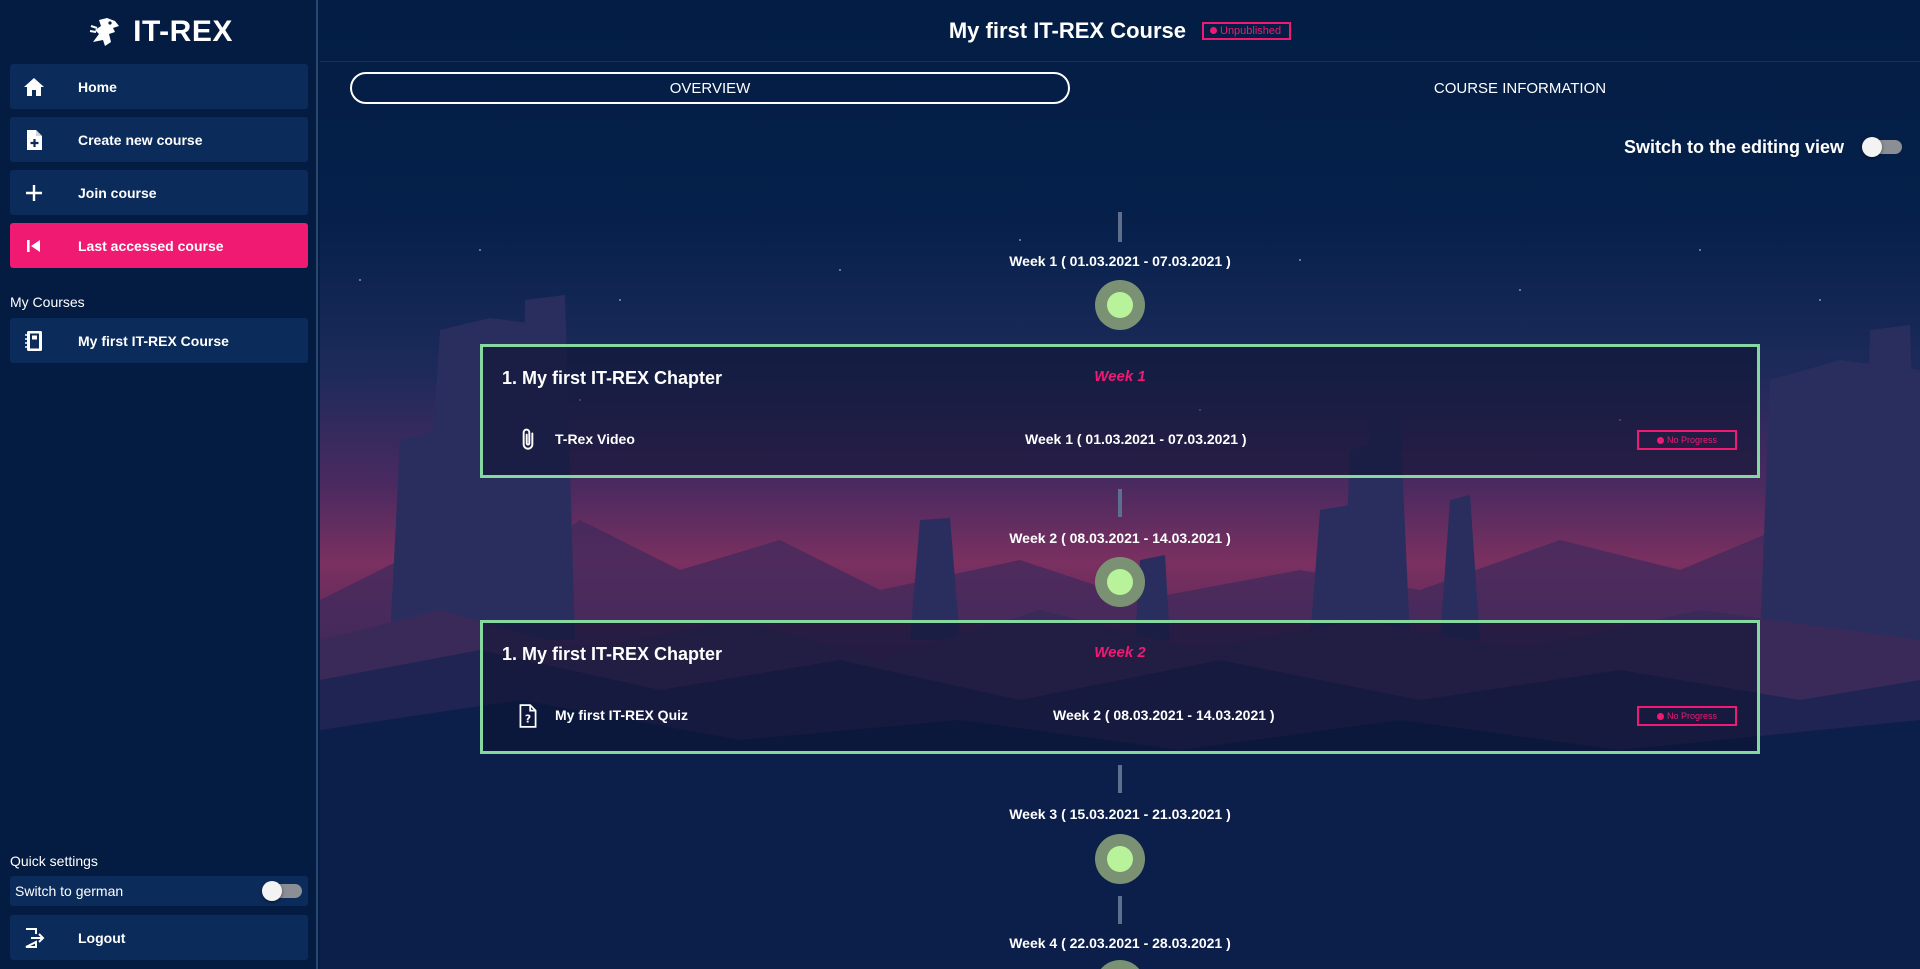 This screenshot has height=969, width=1920. I want to click on language-toggle, so click(282, 891).